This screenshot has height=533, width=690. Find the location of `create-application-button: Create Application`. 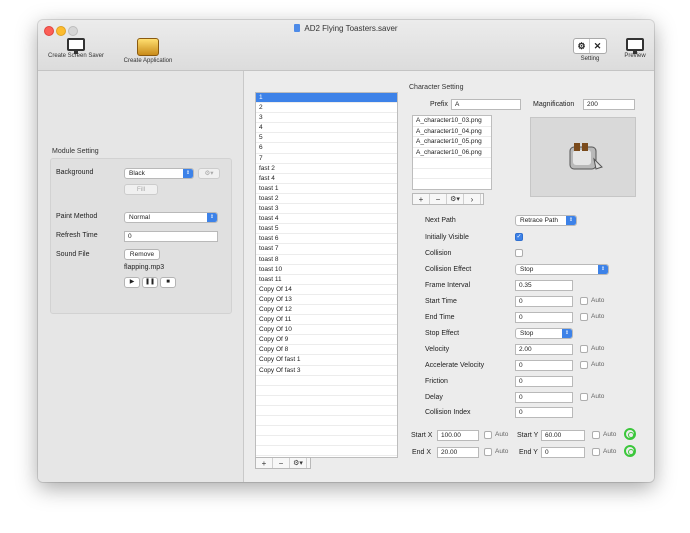

create-application-button: Create Application is located at coordinates (148, 51).